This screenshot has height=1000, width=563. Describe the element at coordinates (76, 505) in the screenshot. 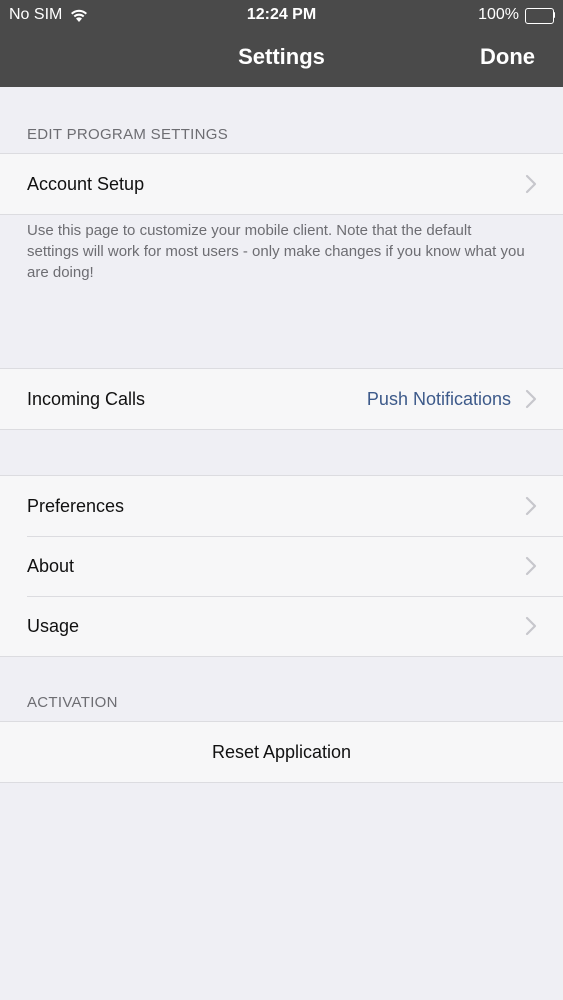

I see `preferences-label: Preferences` at that location.